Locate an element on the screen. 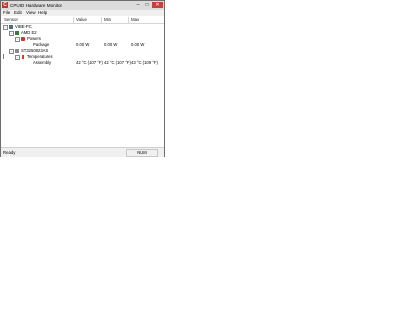 The width and height of the screenshot is (400, 320). close-button: ✕ is located at coordinates (157, 5).